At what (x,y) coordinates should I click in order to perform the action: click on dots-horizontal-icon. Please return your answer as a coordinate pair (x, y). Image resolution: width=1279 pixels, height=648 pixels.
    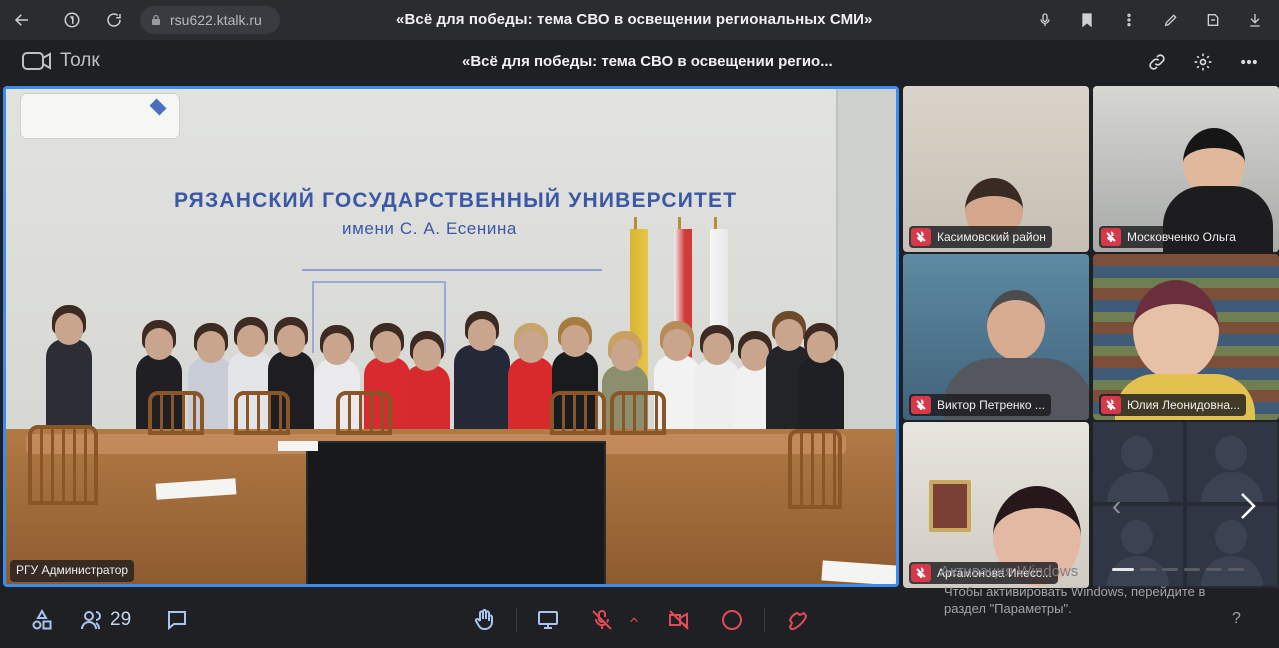
    Looking at the image, I should click on (1249, 62).